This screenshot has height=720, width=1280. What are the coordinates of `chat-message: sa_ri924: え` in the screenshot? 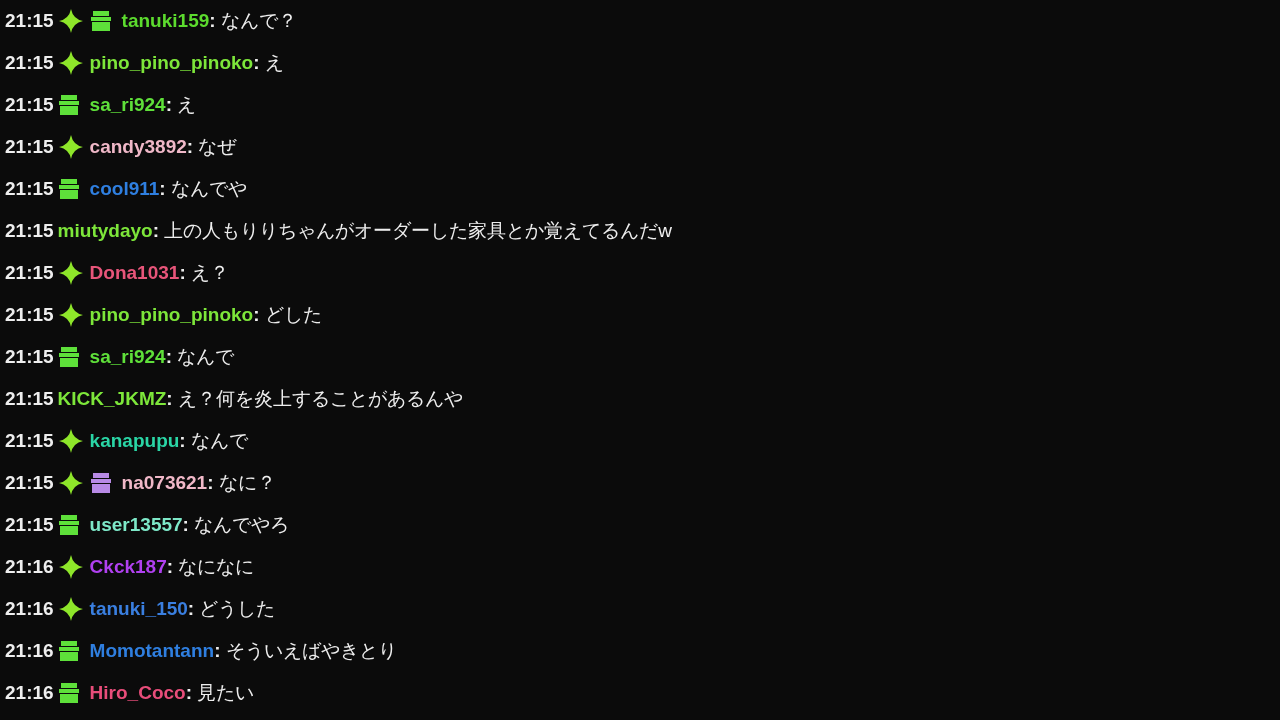 It's located at (143, 105).